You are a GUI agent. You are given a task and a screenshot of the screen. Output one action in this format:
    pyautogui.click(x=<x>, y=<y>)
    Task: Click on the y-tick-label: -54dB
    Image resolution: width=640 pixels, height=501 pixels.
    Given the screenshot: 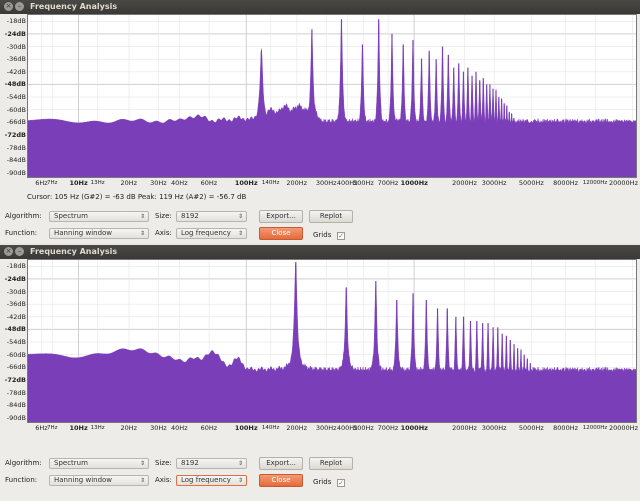 What is the action you would take?
    pyautogui.click(x=16, y=97)
    